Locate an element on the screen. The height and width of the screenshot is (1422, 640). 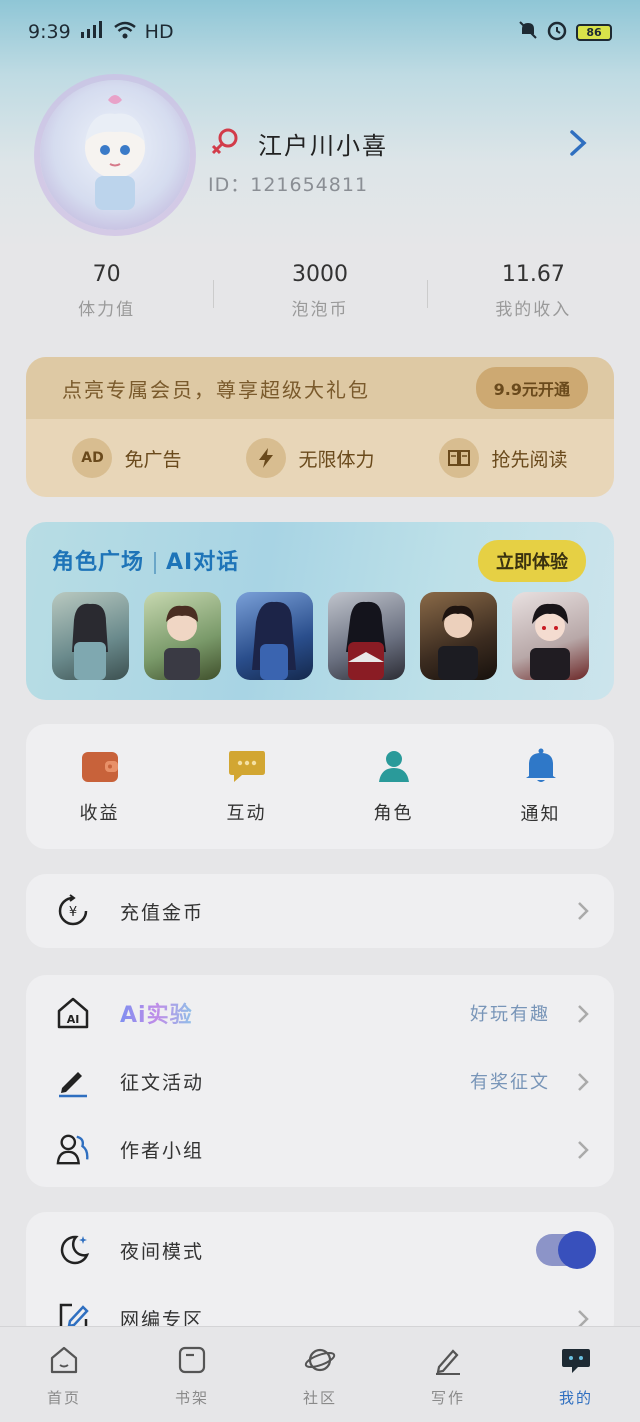
role-plaza-title-left: 角色广场 is located at coordinates (98, 562).